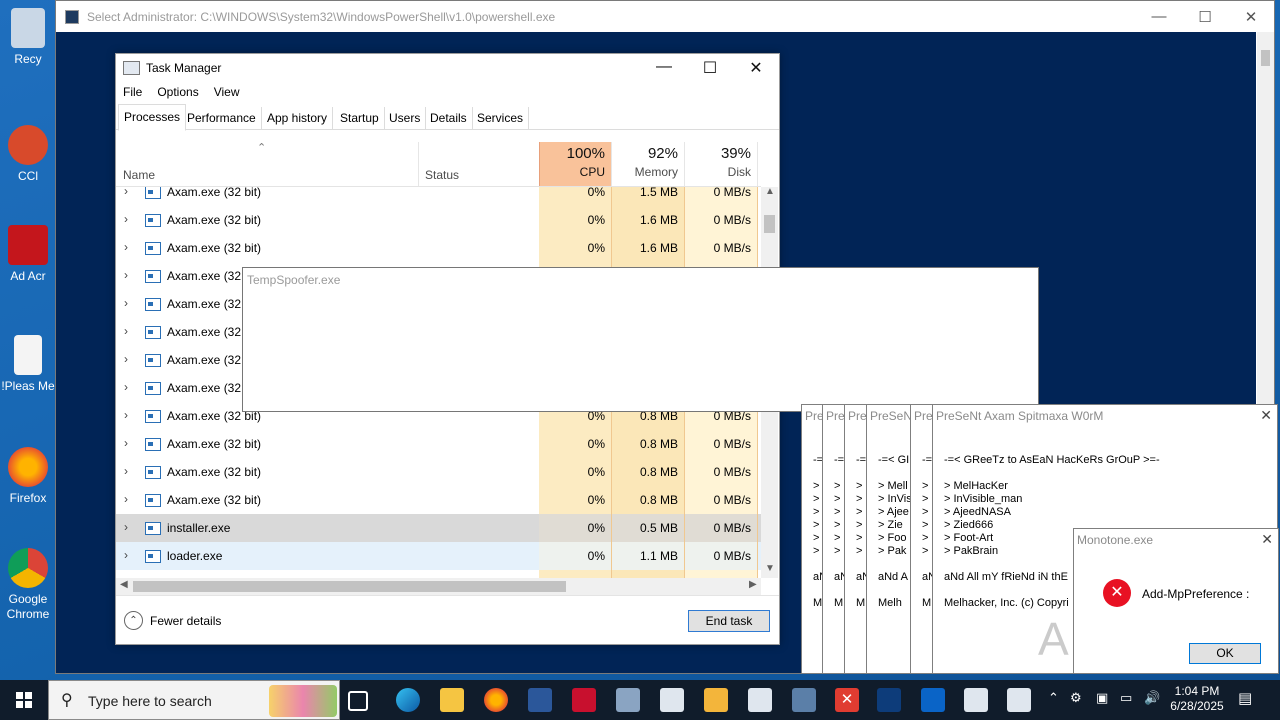 The height and width of the screenshot is (720, 1280). What do you see at coordinates (753, 584) in the screenshot?
I see `scroll-right-icon: ▶` at bounding box center [753, 584].